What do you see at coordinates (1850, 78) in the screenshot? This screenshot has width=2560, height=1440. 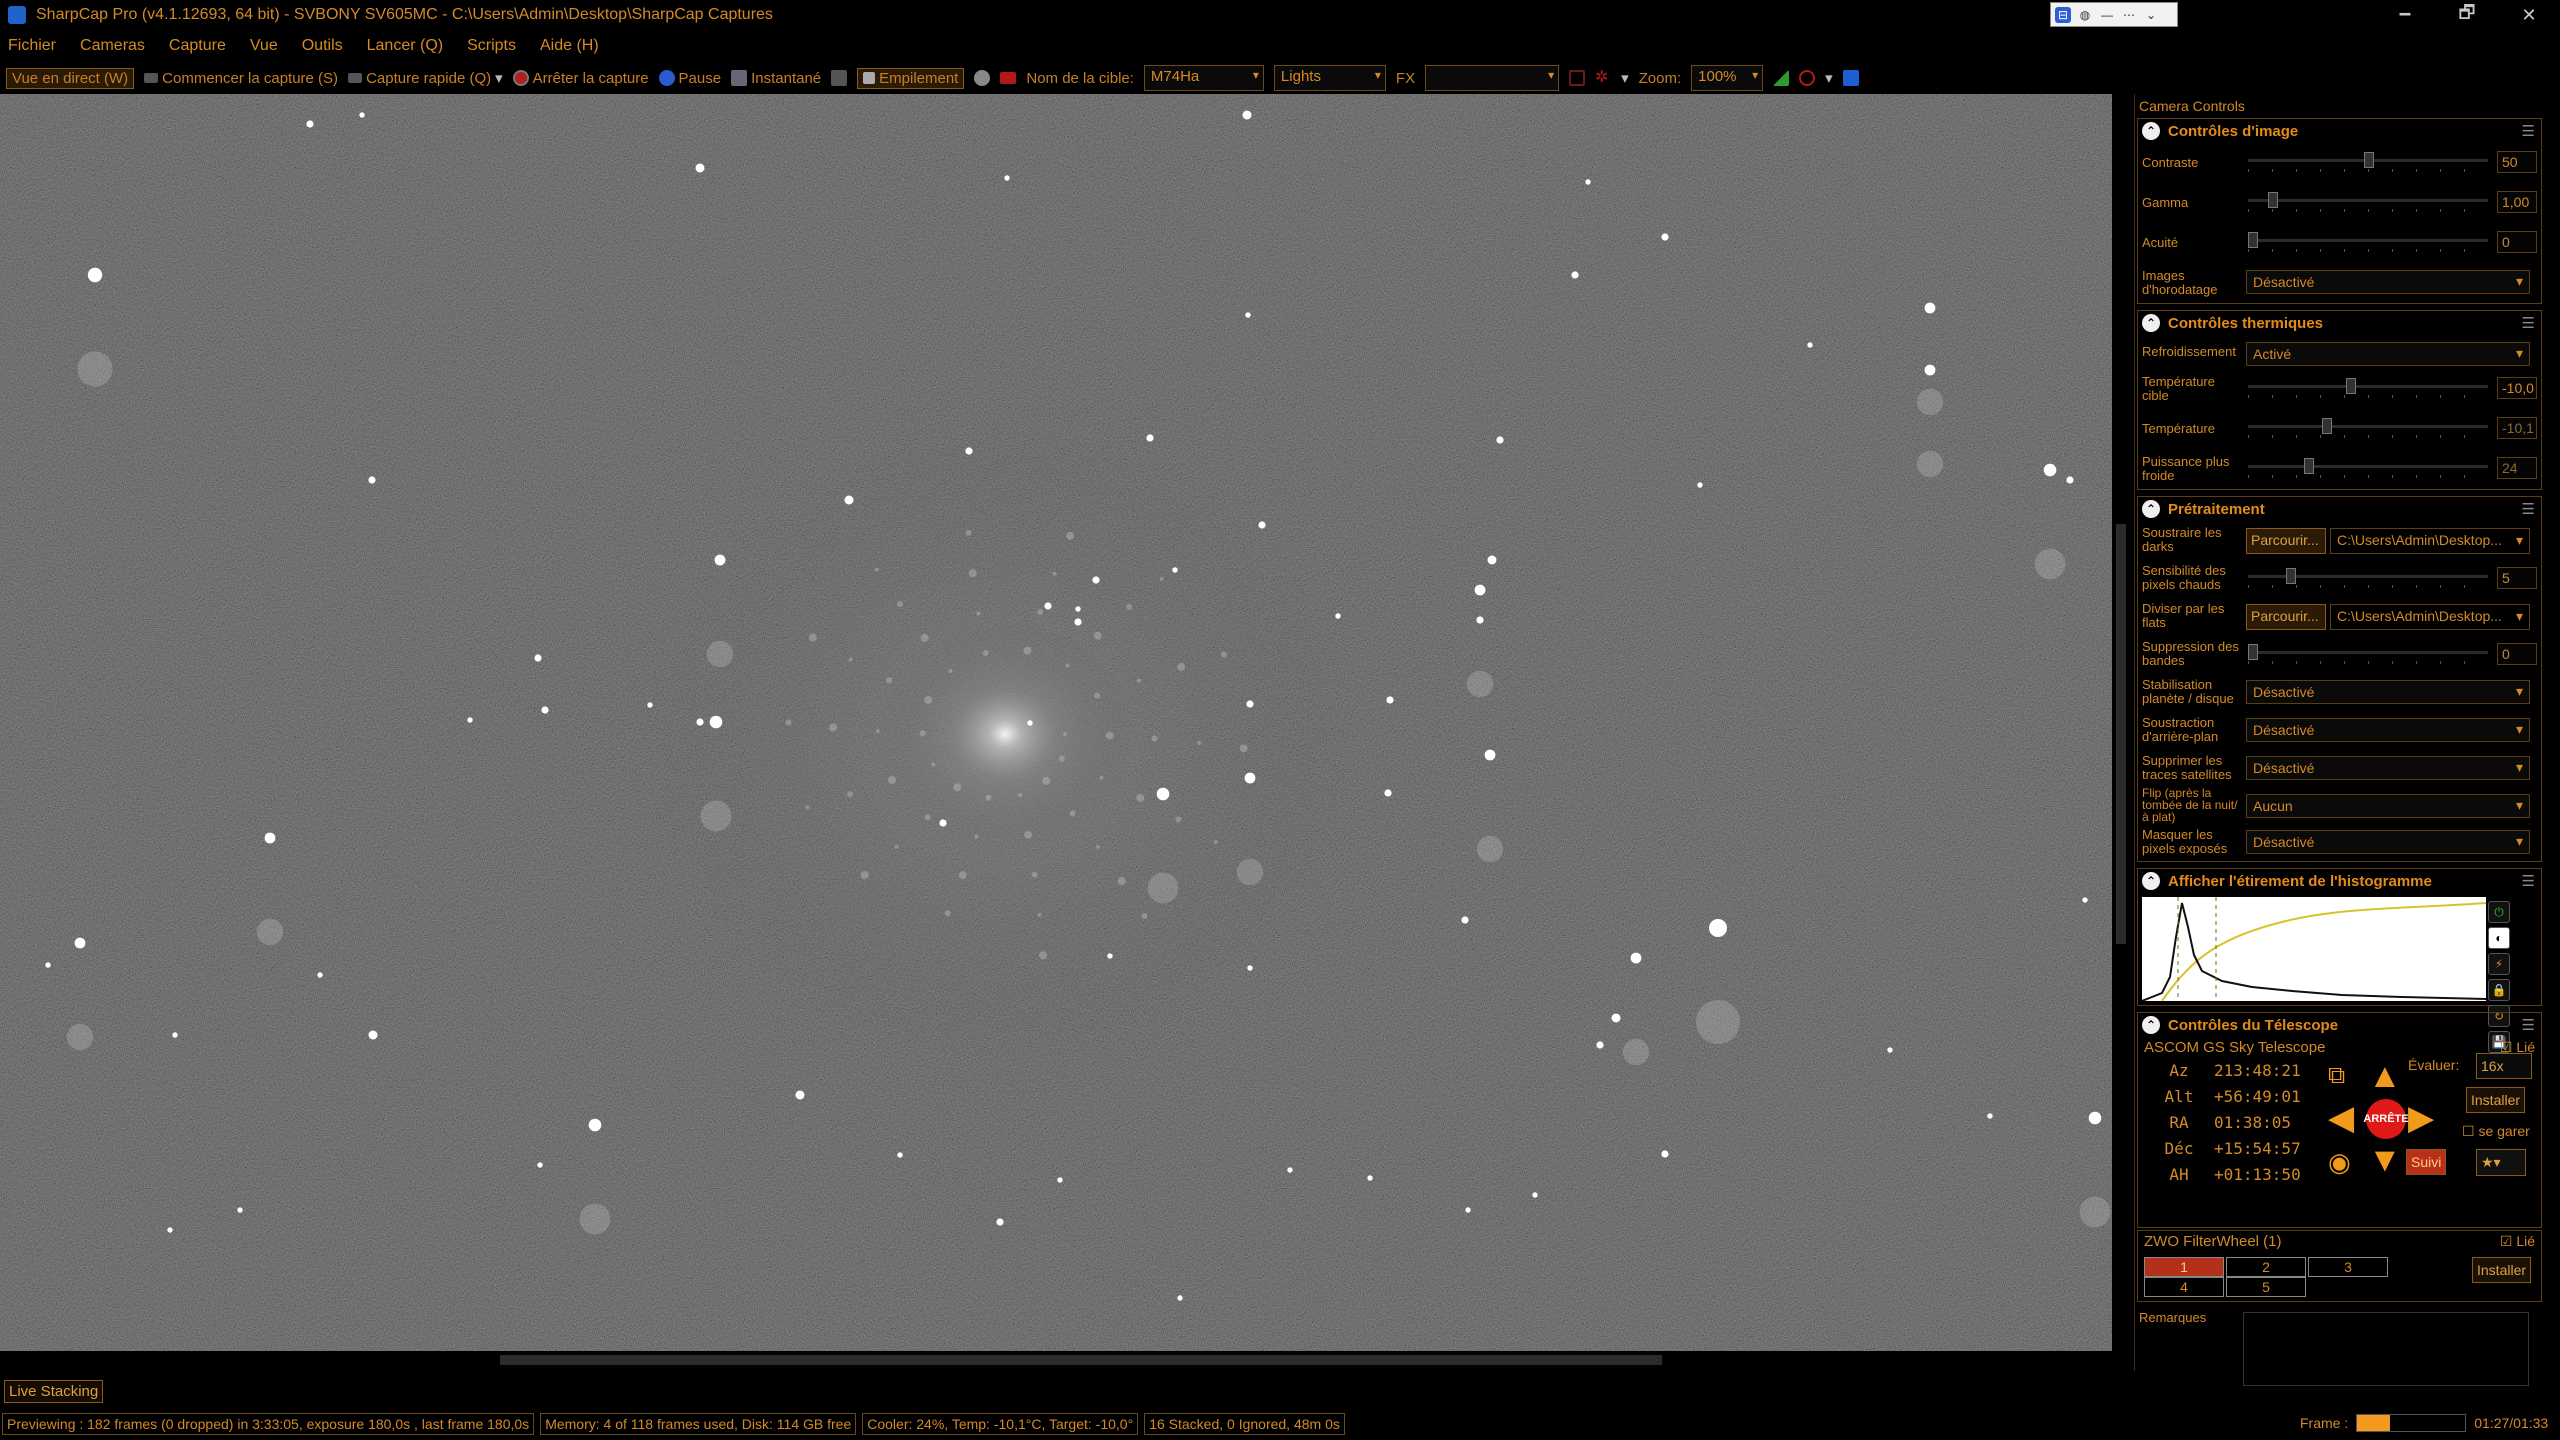 I see `script-icon` at bounding box center [1850, 78].